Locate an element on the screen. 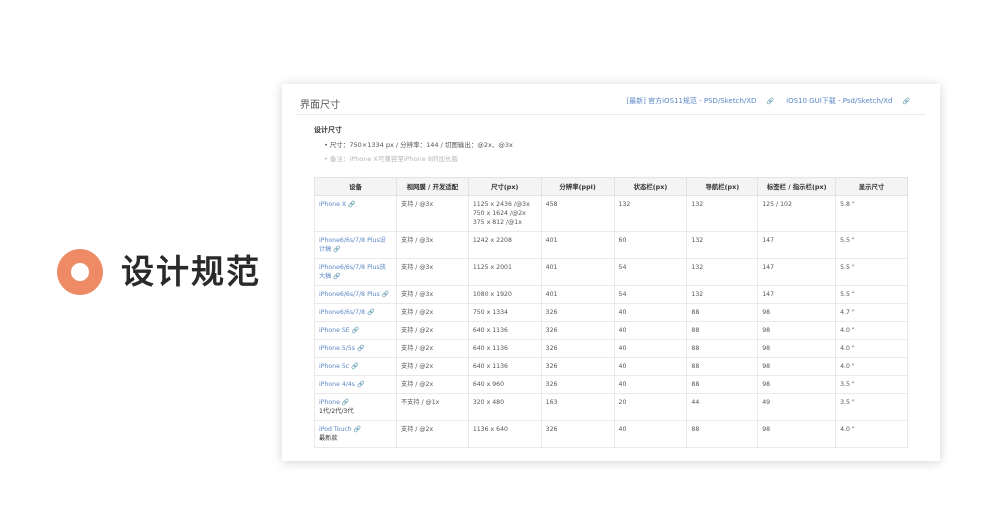  size-cell: 1080 x 1920 is located at coordinates (504, 294).